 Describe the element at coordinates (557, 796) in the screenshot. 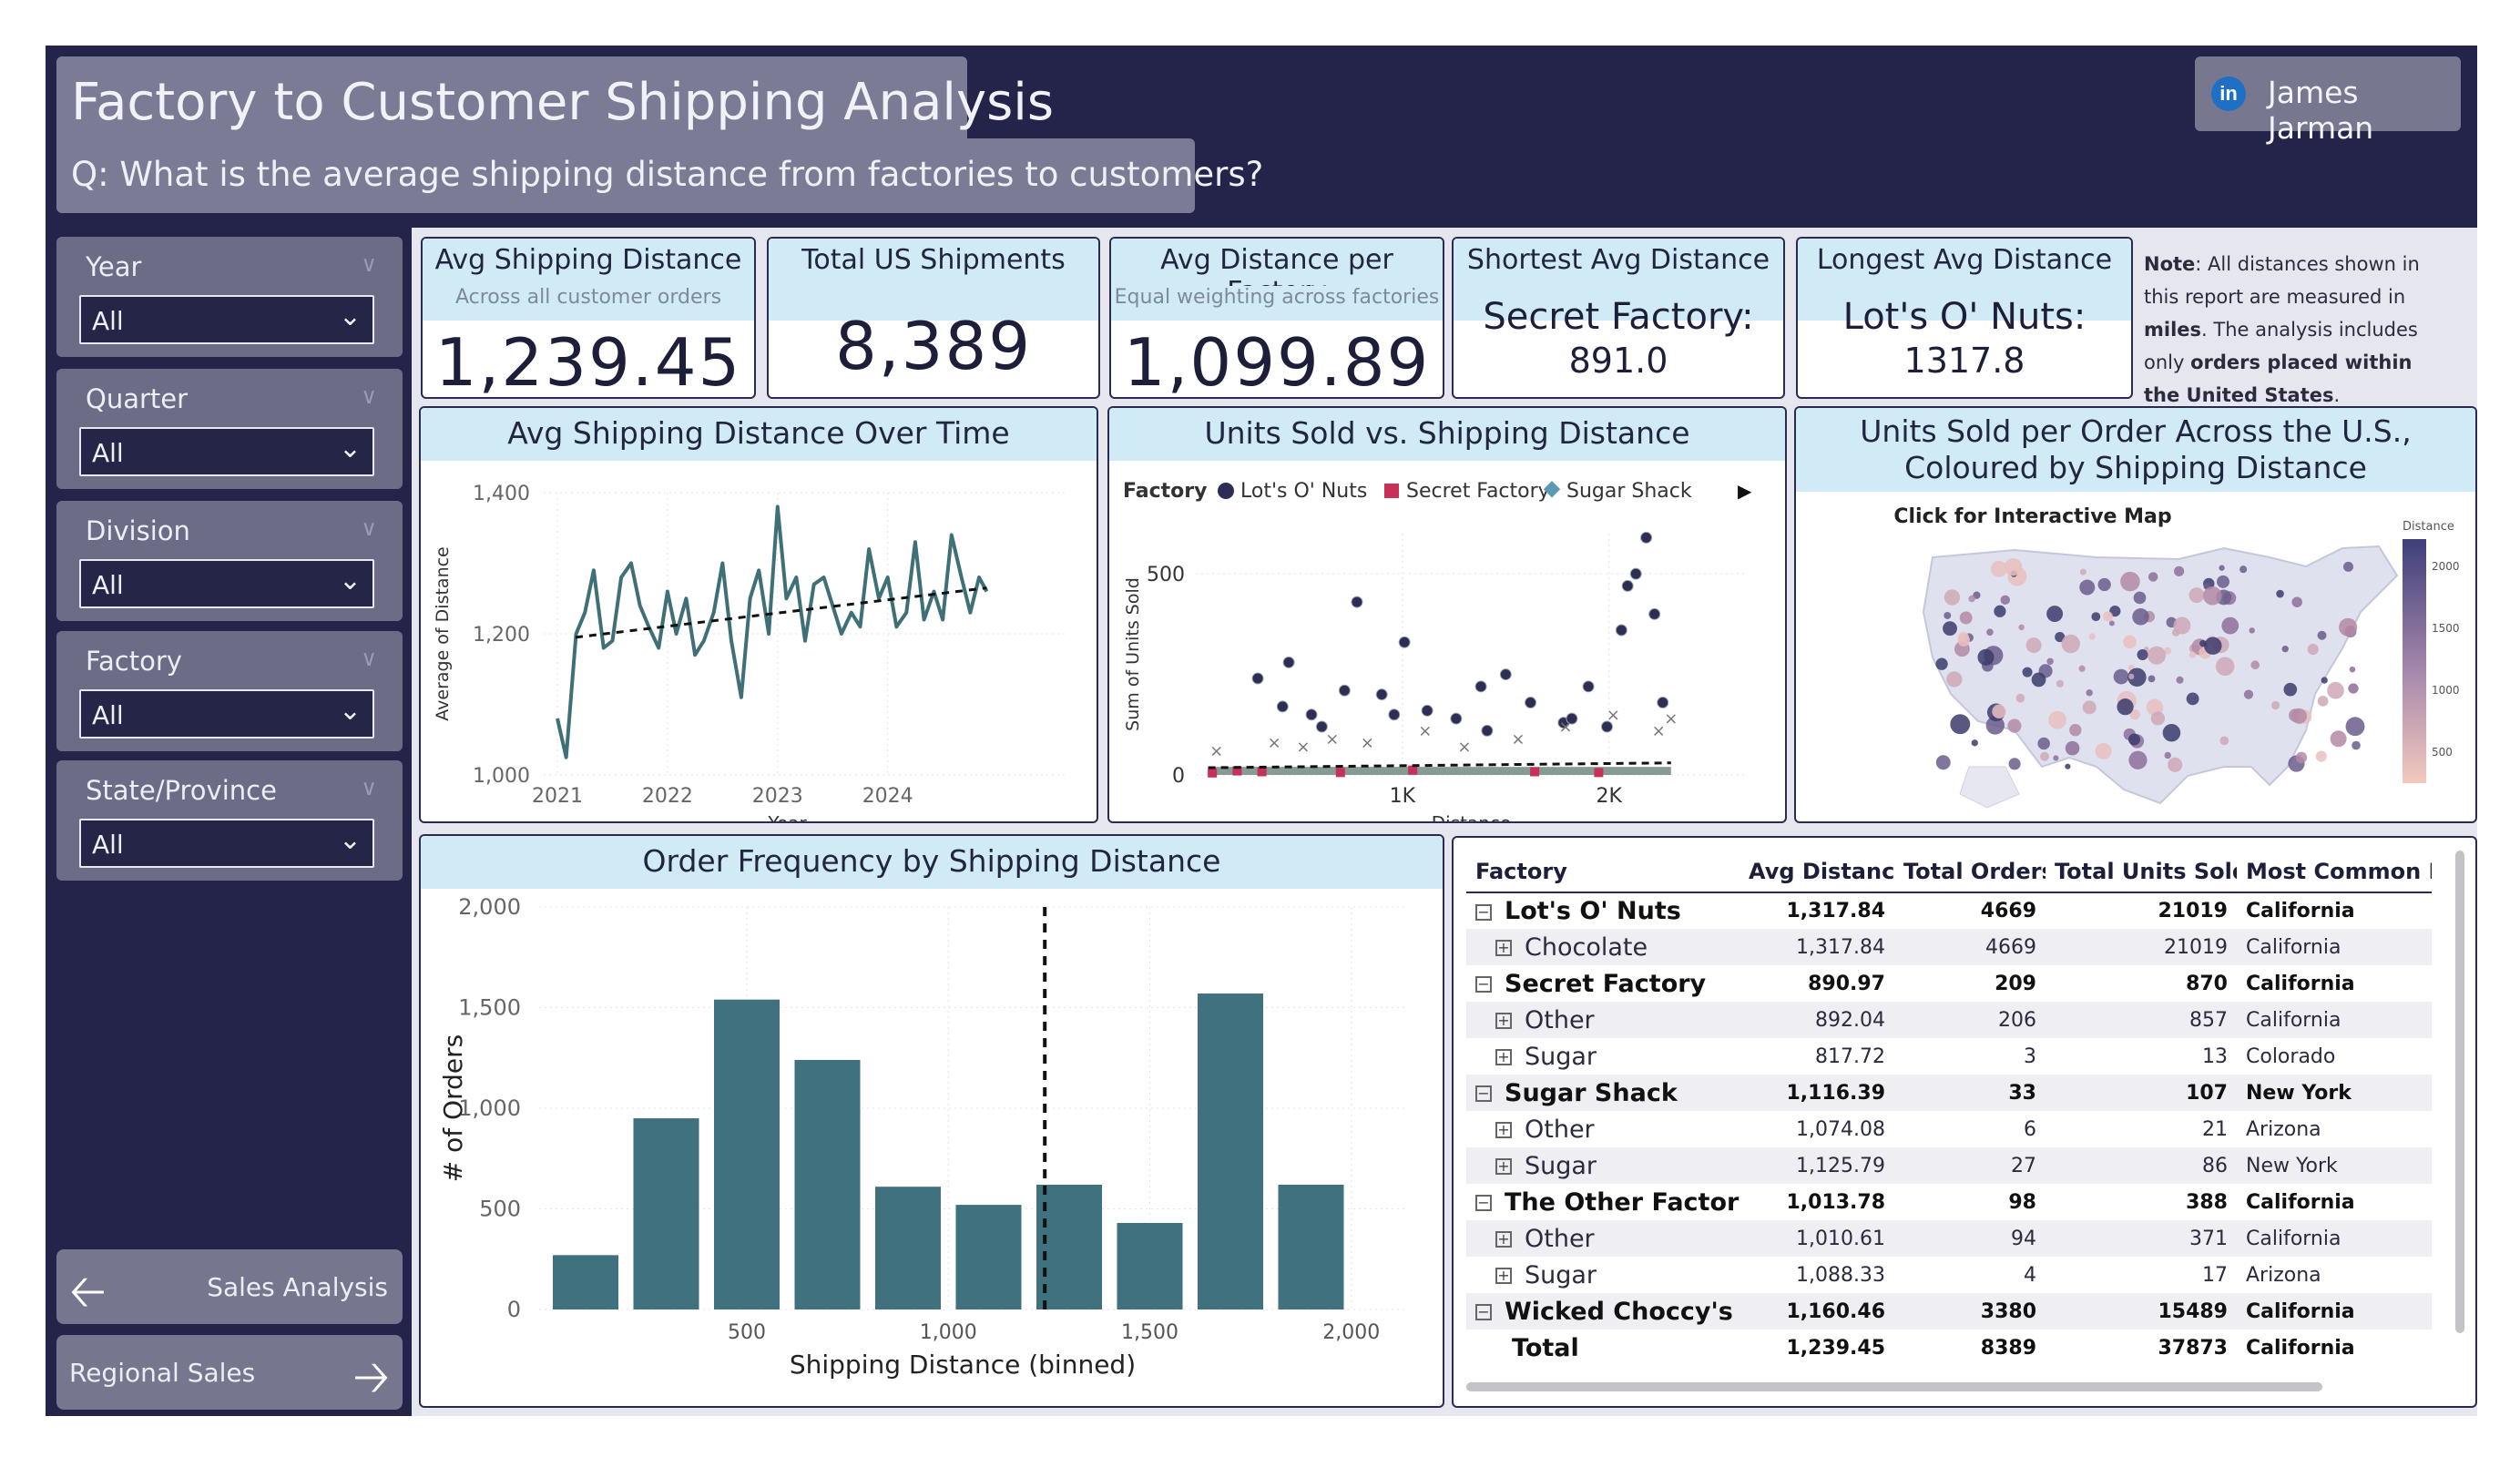

I see `x-tick-label: 2021` at that location.